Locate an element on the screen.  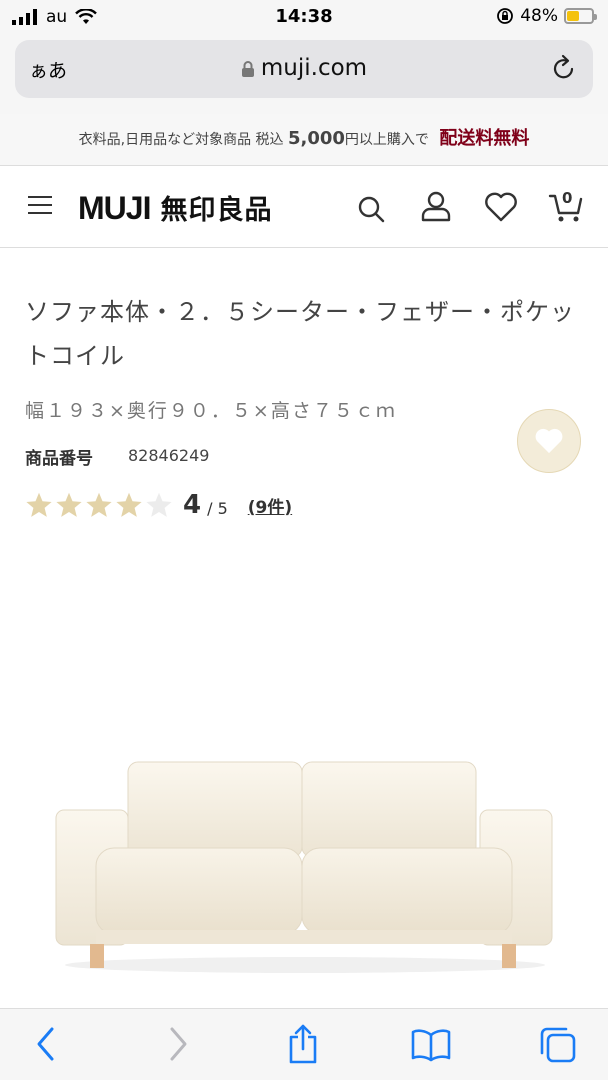
rating-stars is located at coordinates (99, 505).